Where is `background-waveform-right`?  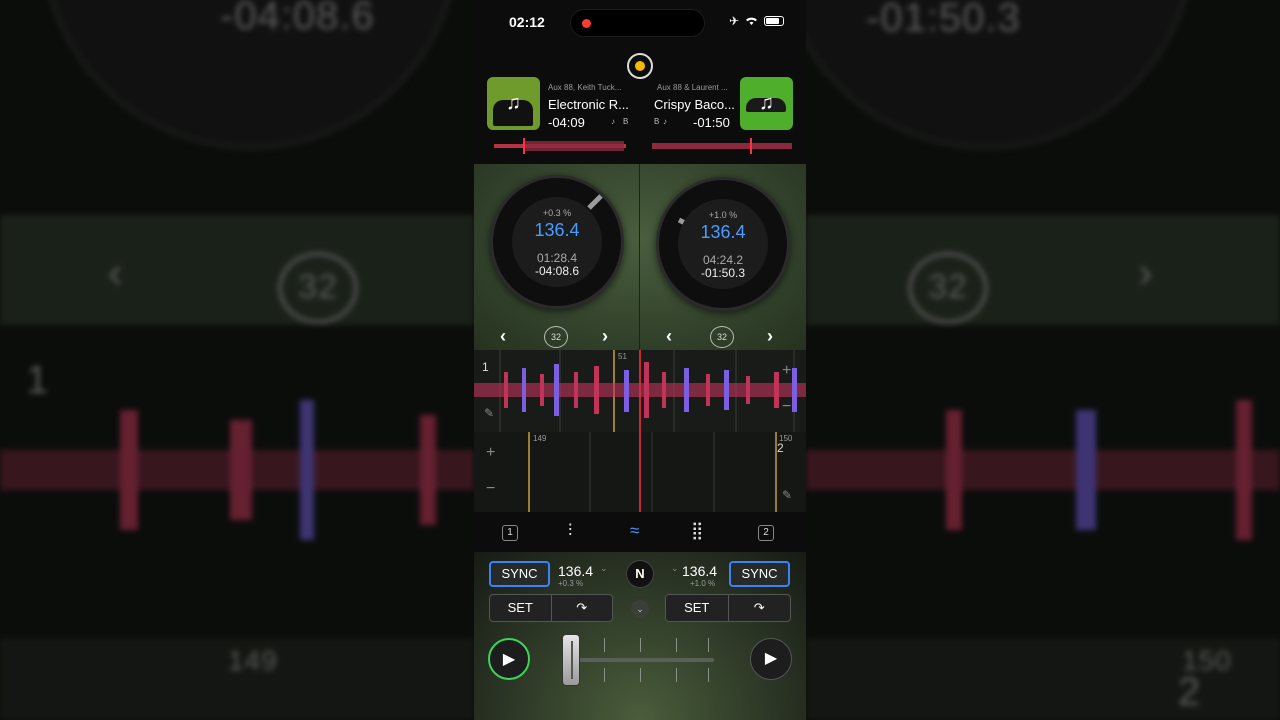 background-waveform-right is located at coordinates (1043, 470).